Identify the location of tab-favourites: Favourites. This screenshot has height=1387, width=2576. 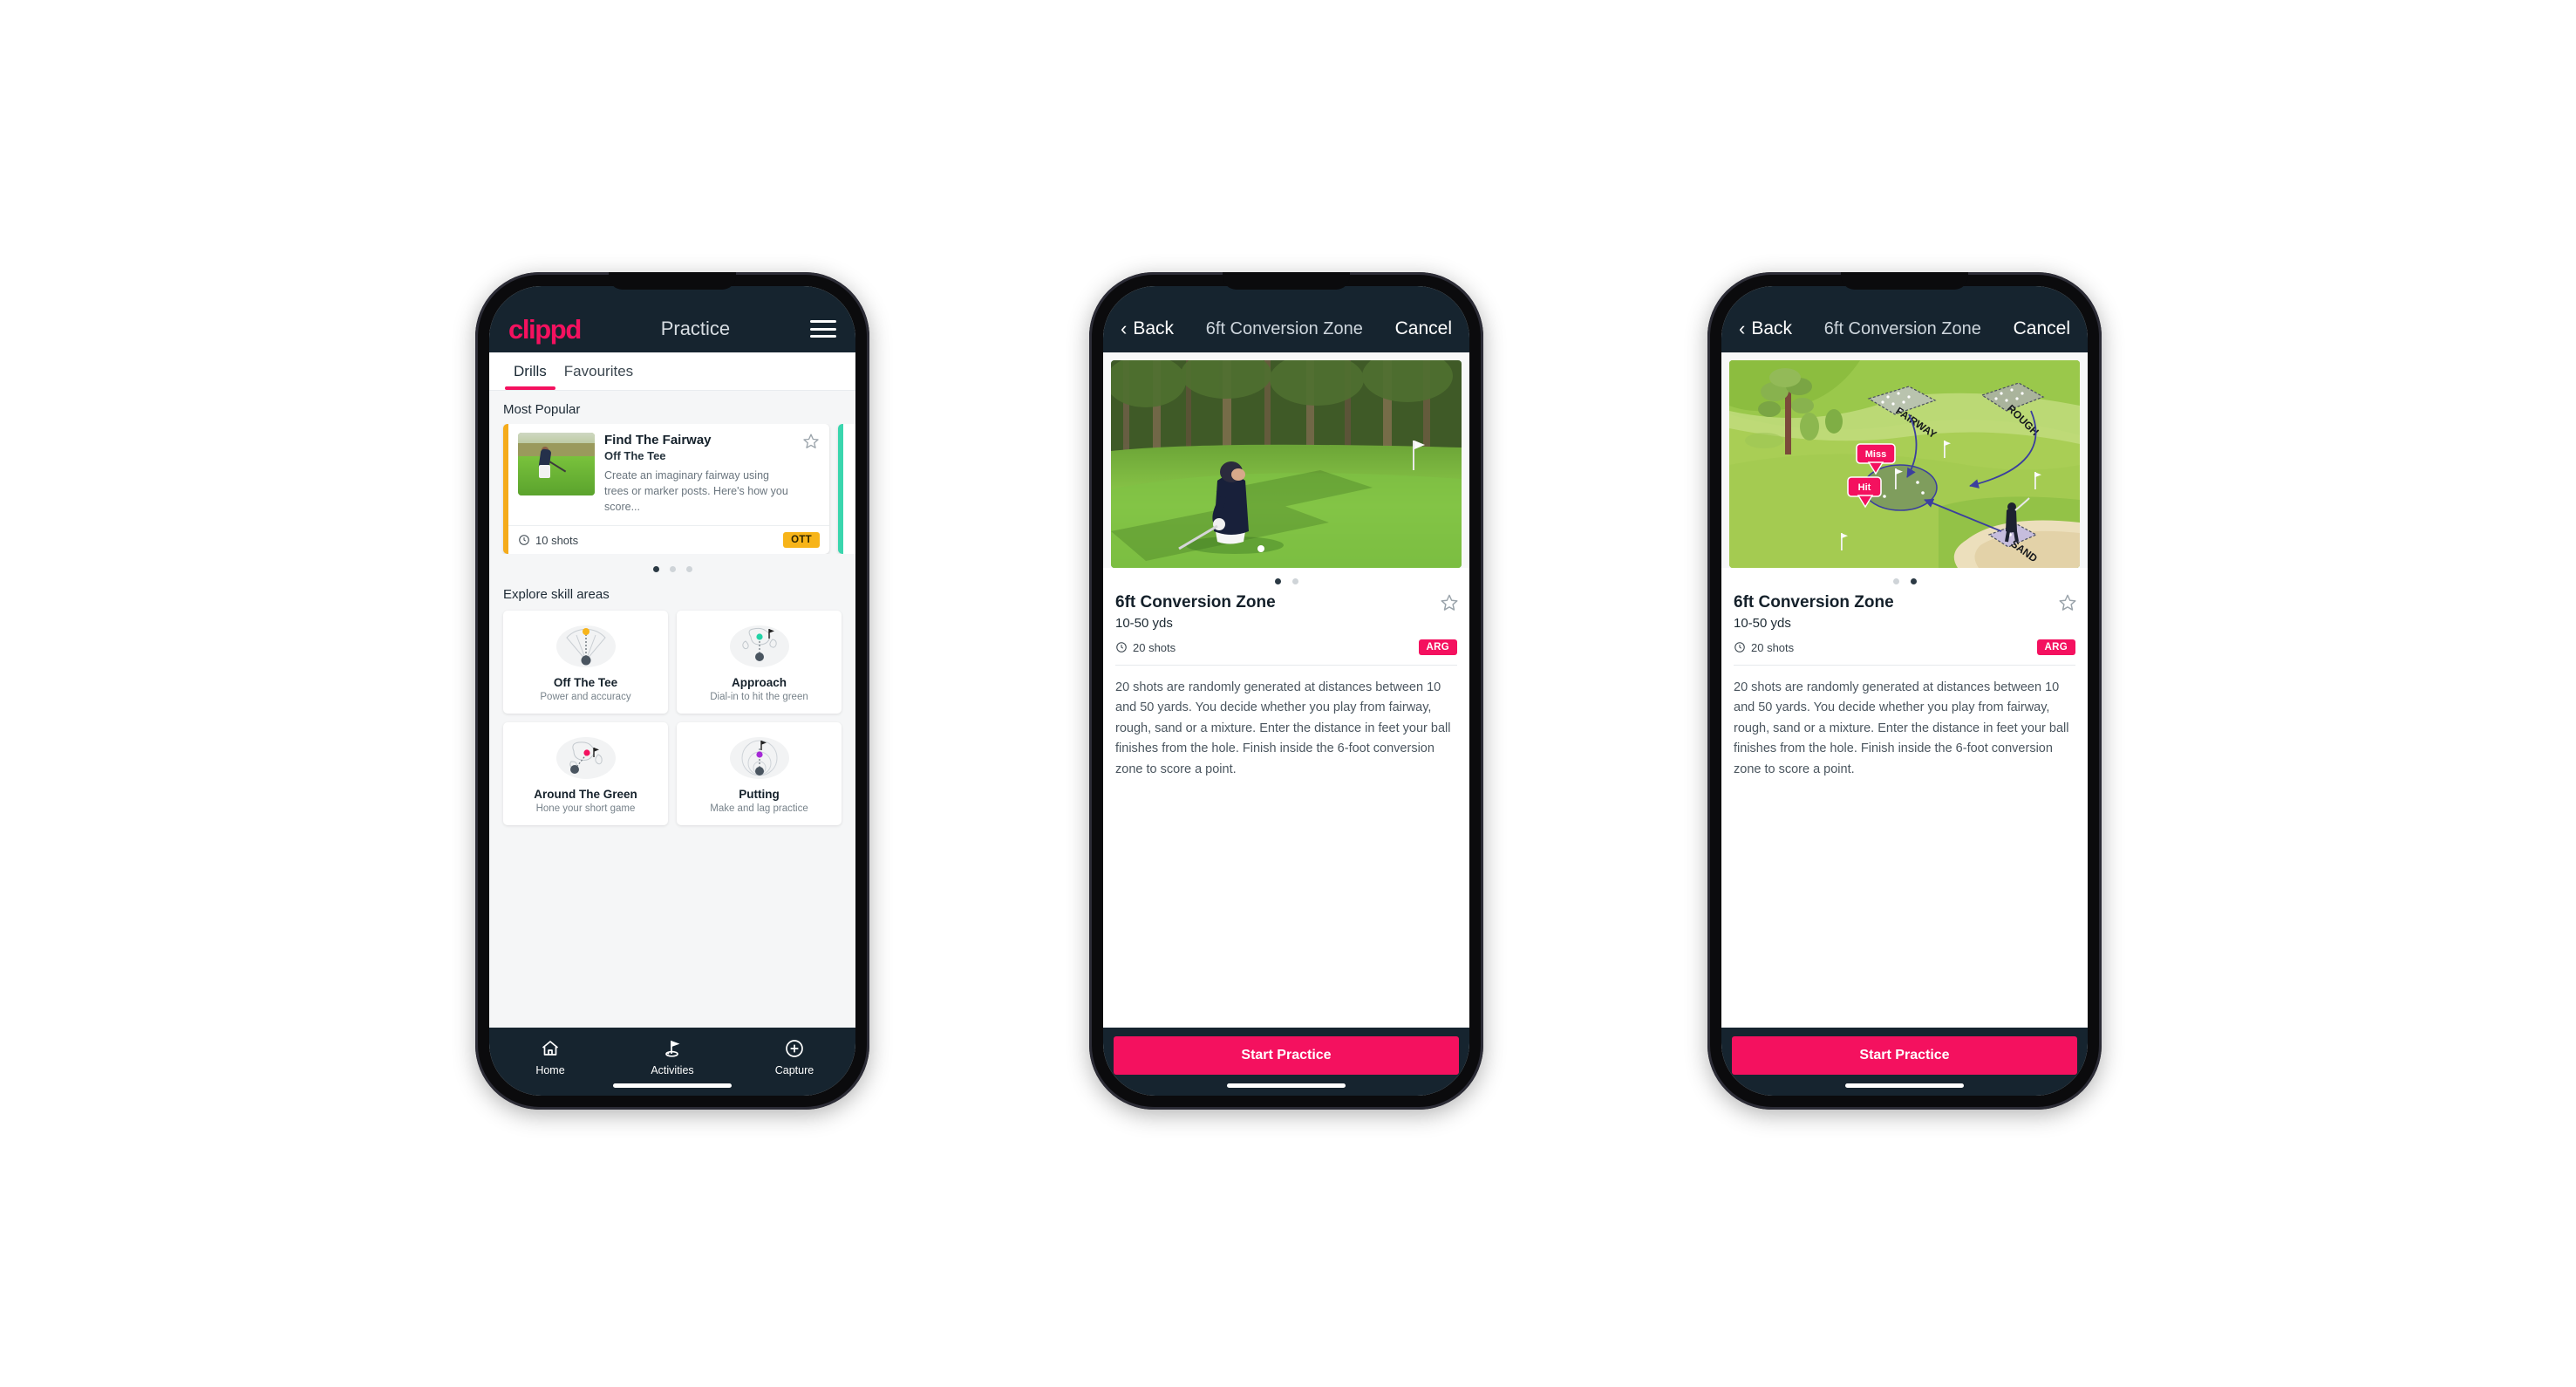
(599, 371).